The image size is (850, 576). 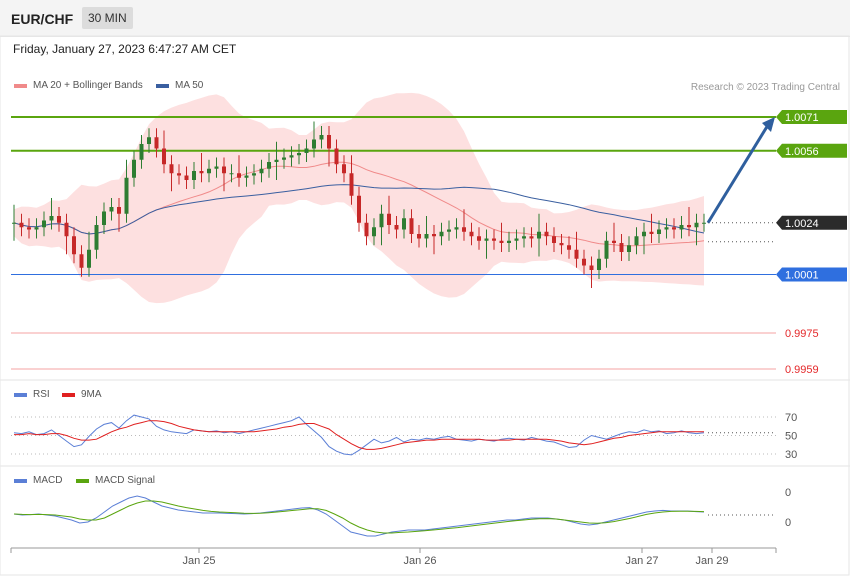 I want to click on x-tick-label: Jan 26, so click(x=419, y=561).